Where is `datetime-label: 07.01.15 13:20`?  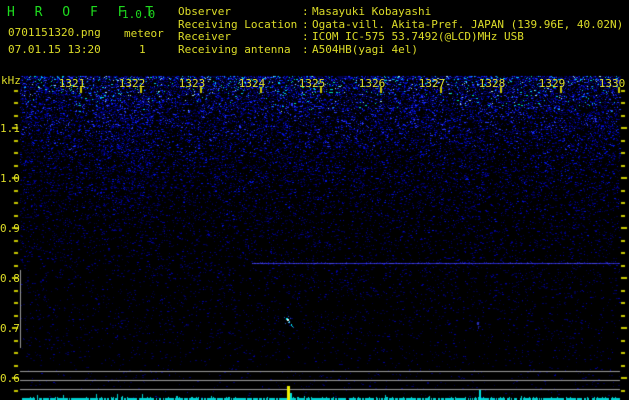 datetime-label: 07.01.15 13:20 is located at coordinates (54, 49).